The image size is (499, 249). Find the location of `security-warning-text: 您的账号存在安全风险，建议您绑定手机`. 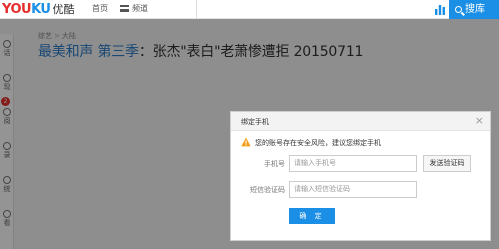

security-warning-text: 您的账号存在安全风险，建议您绑定手机 is located at coordinates (318, 143).